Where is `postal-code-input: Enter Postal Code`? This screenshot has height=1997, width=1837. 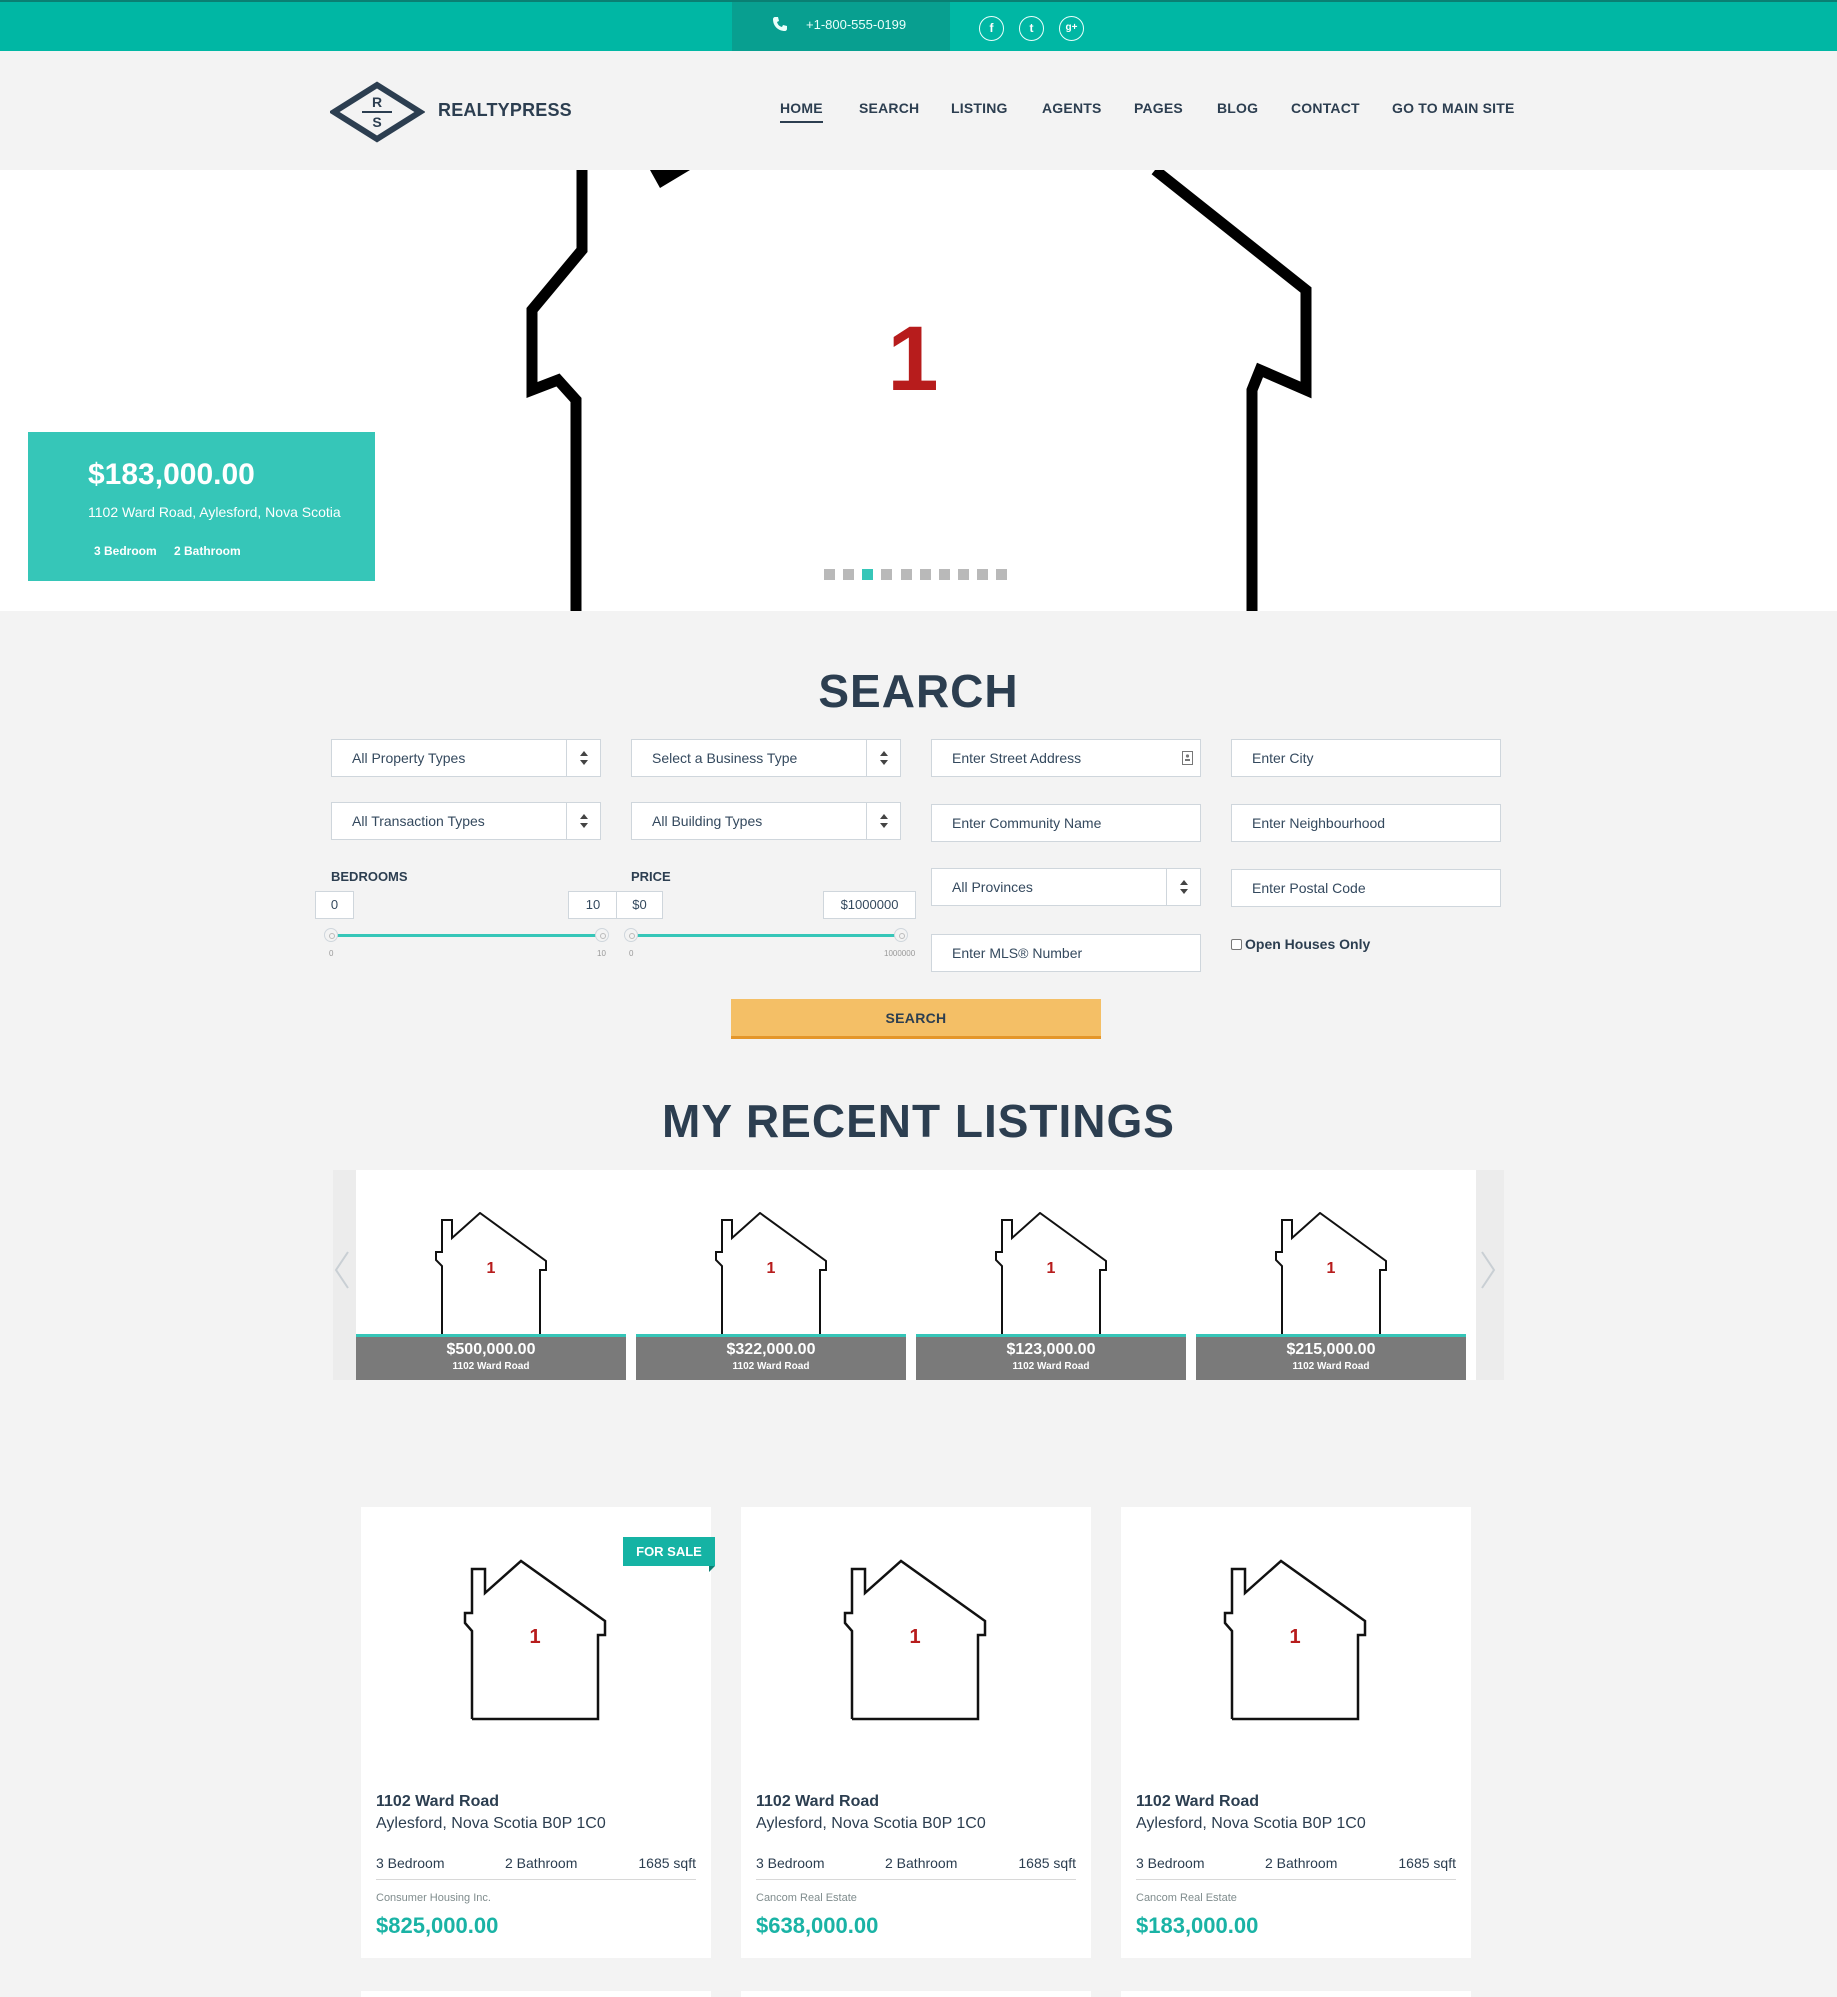
postal-code-input: Enter Postal Code is located at coordinates (1366, 888).